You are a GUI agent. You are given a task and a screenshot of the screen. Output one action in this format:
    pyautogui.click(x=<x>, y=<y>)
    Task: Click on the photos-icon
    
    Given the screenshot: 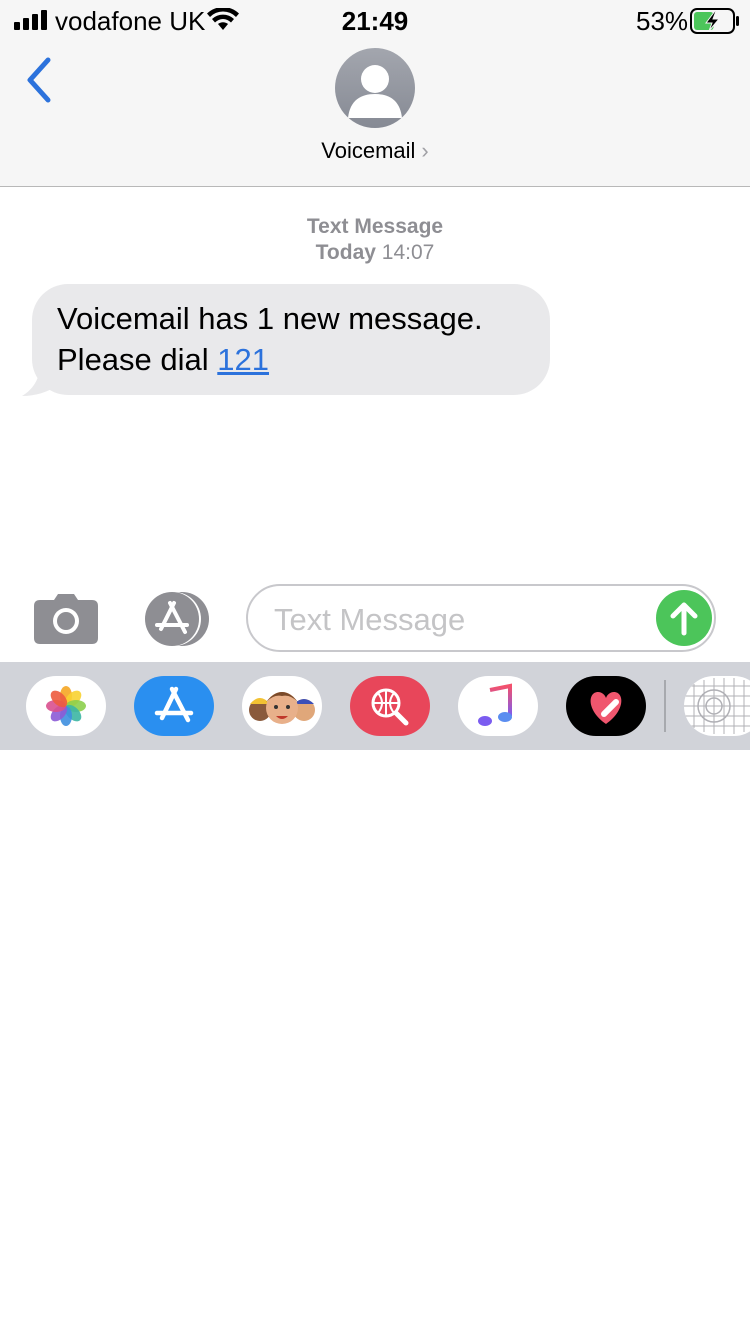 What is the action you would take?
    pyautogui.click(x=66, y=706)
    